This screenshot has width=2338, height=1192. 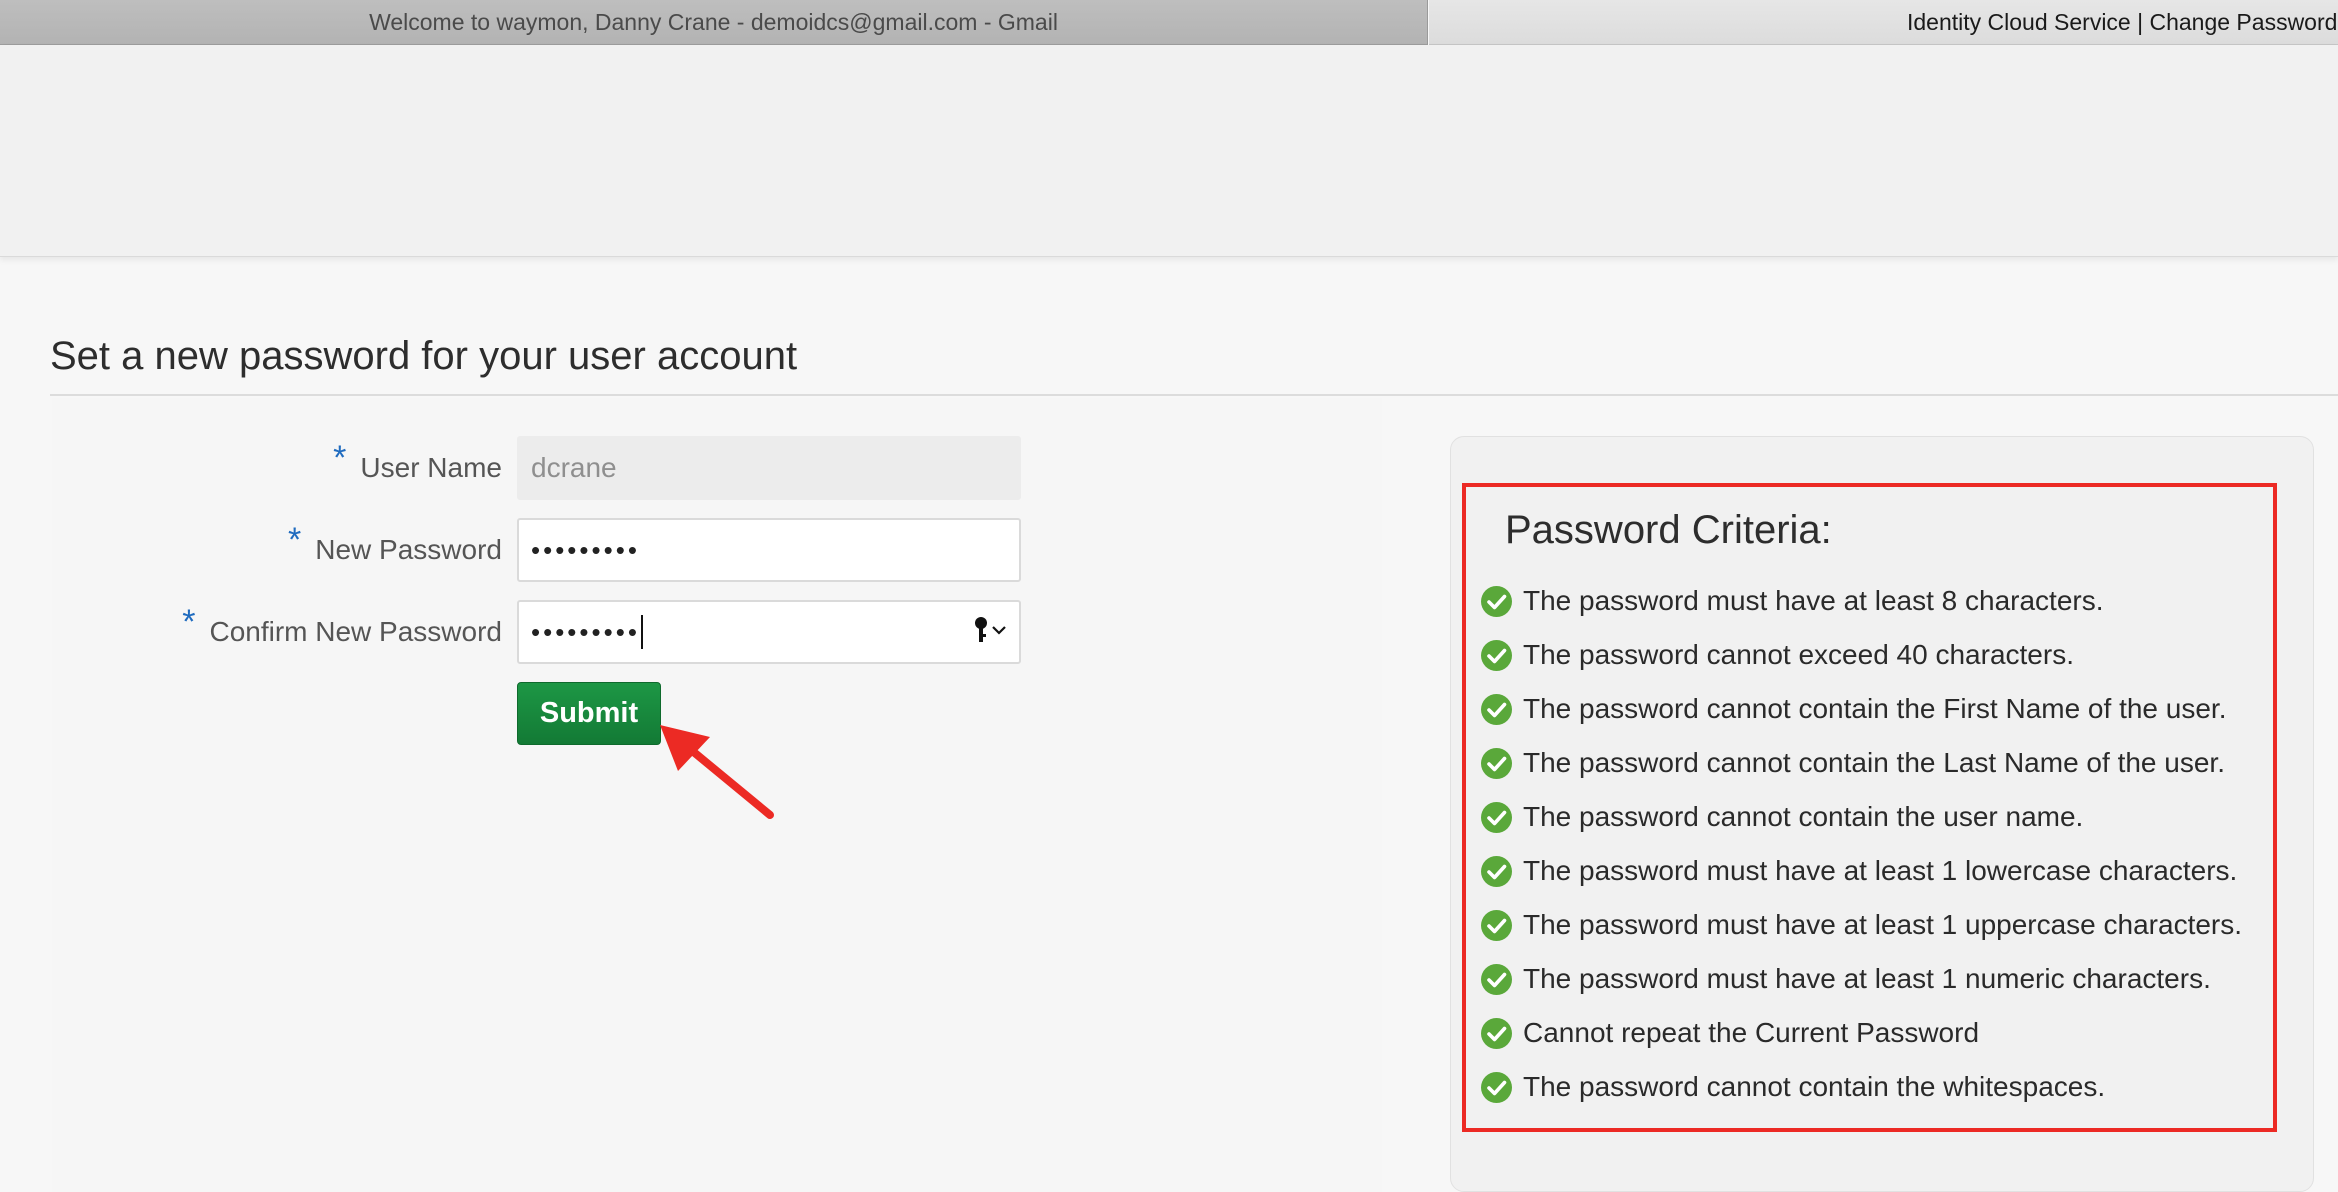 I want to click on chevron-down-icon, so click(x=999, y=630).